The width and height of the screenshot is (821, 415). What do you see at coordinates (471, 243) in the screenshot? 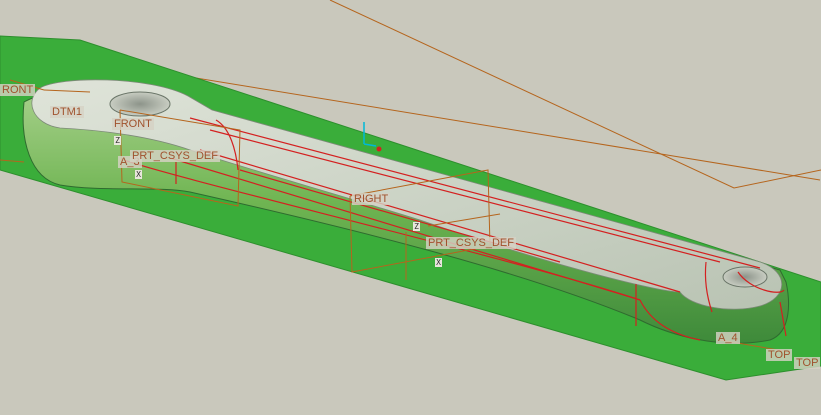
I see `csys-label-prt-csys-def-2: PRT_CSYS_DEF` at bounding box center [471, 243].